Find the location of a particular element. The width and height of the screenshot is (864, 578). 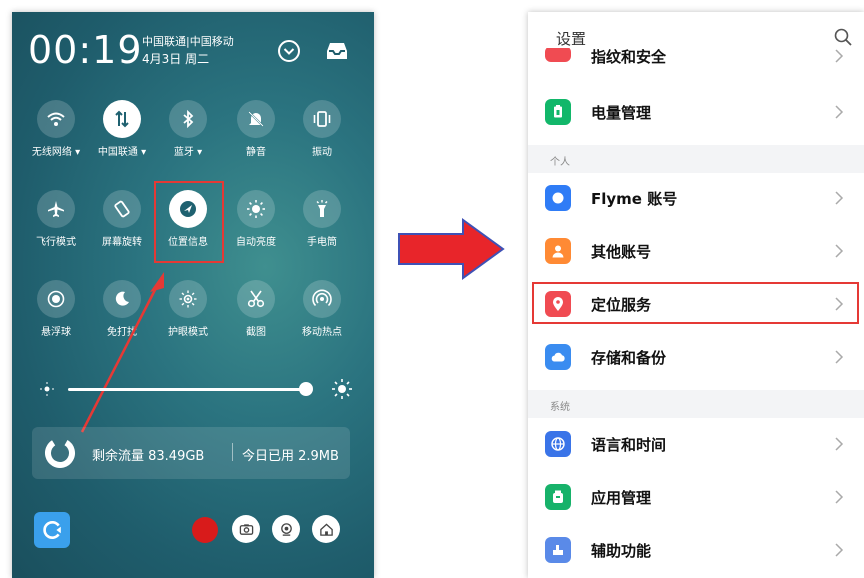

mobile-data-icon is located at coordinates (122, 119).